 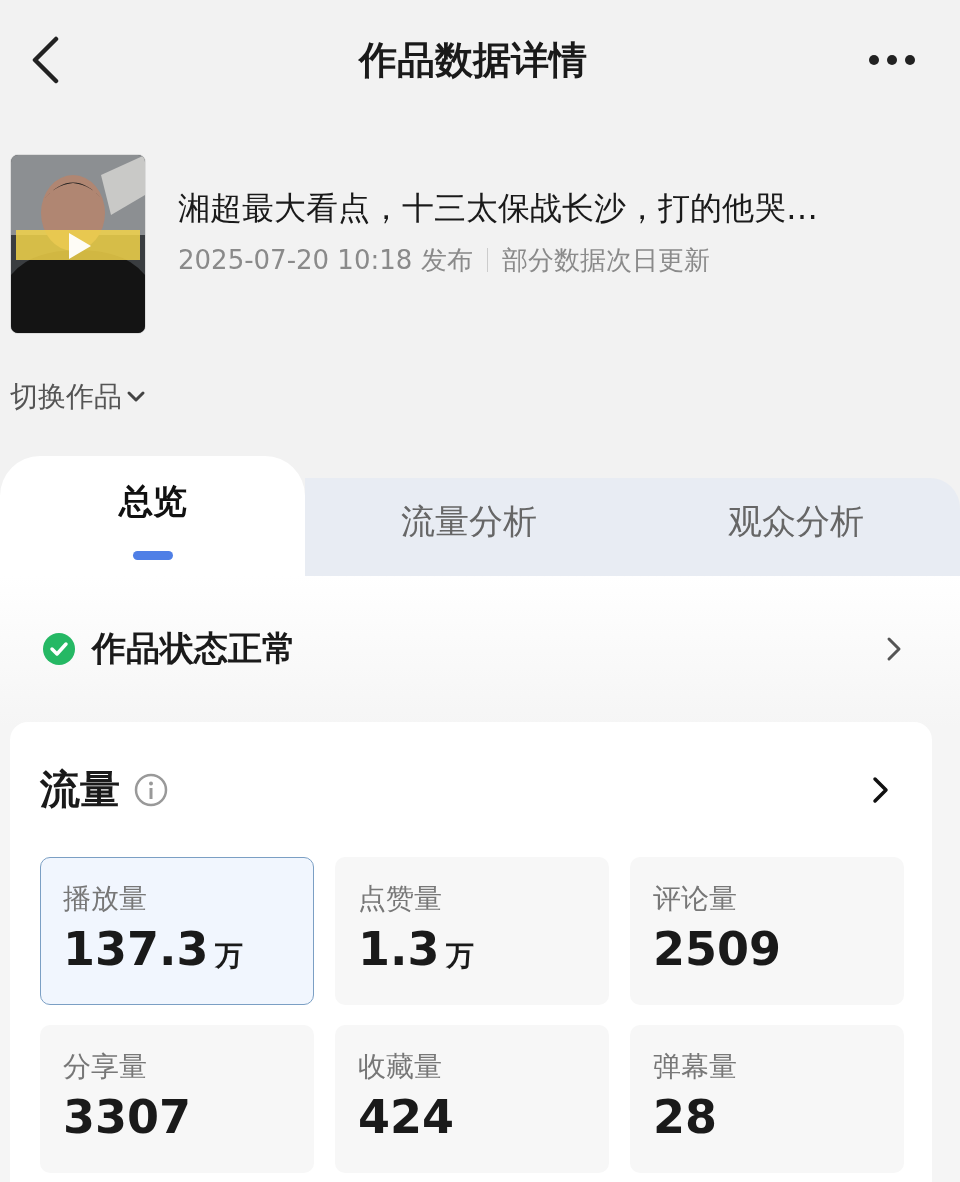 I want to click on metric-label: 播放量, so click(x=105, y=899).